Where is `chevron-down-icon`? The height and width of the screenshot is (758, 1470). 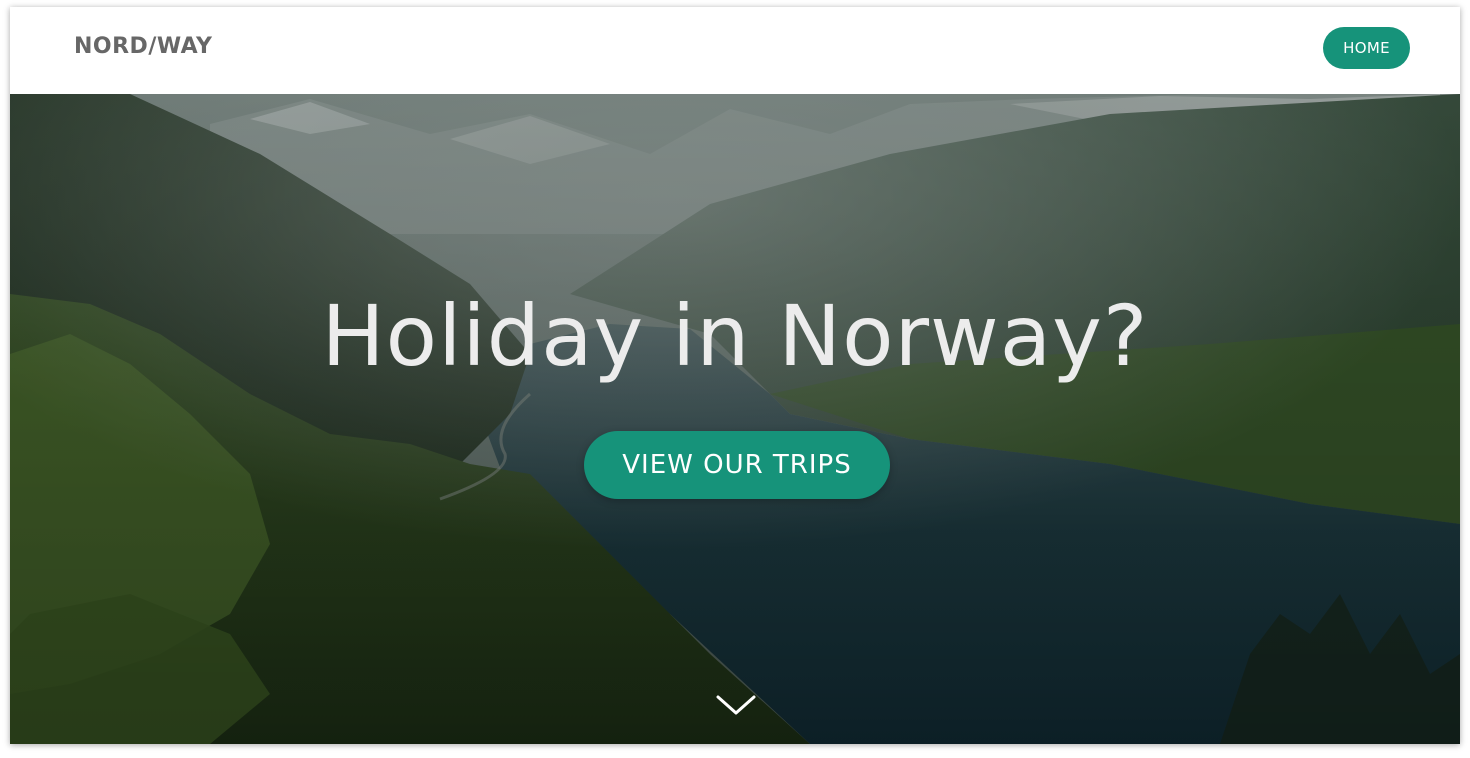
chevron-down-icon is located at coordinates (736, 705).